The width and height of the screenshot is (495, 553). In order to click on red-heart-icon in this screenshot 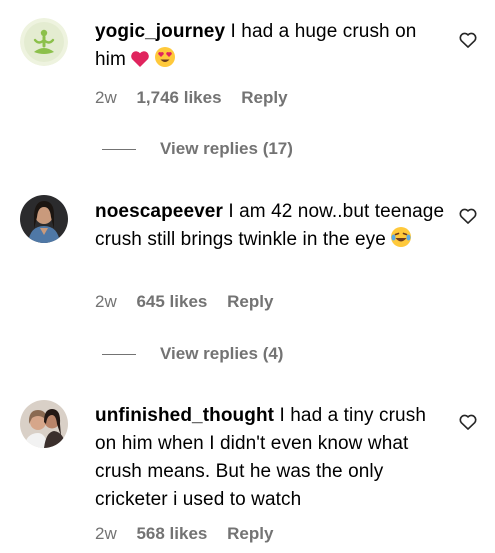, I will do `click(140, 63)`.